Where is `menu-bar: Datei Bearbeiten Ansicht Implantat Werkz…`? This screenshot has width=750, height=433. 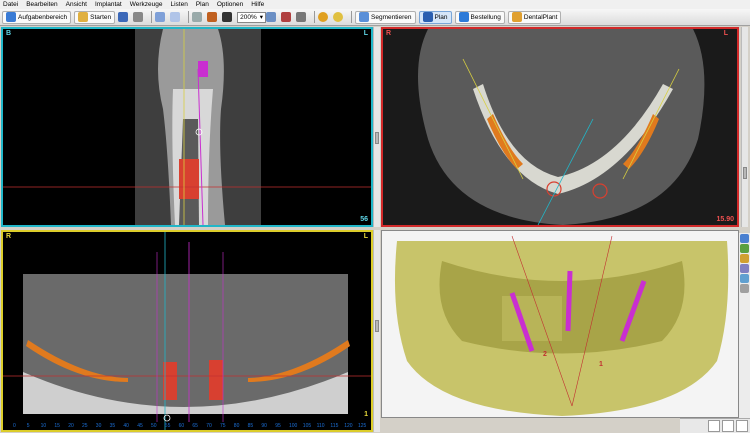 menu-bar: Datei Bearbeiten Ansicht Implantat Werkz… is located at coordinates (375, 4).